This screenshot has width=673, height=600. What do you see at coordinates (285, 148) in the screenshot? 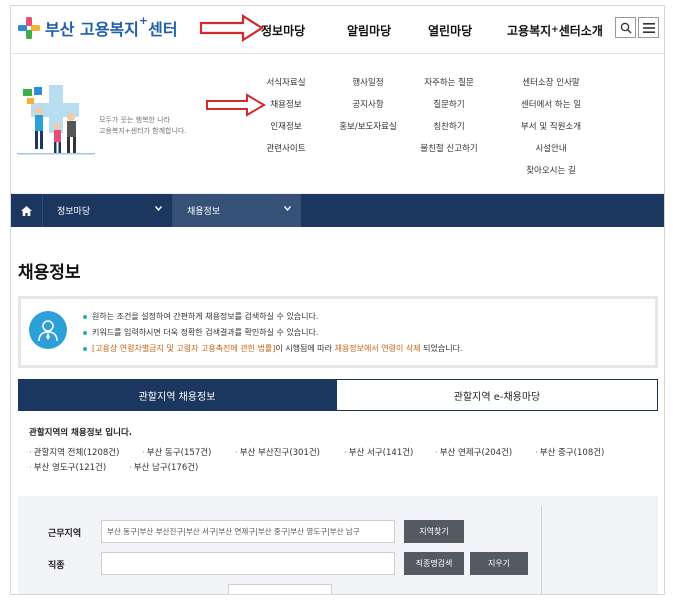
I see `menu-related-sites: 관련사이트` at bounding box center [285, 148].